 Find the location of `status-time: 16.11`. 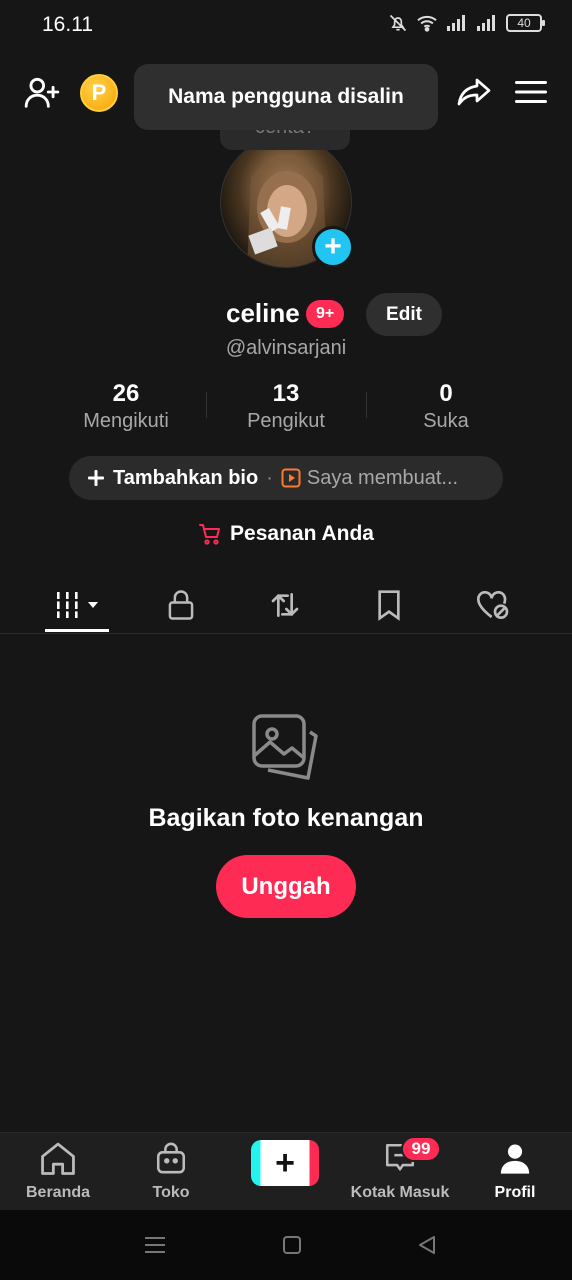

status-time: 16.11 is located at coordinates (67, 24).